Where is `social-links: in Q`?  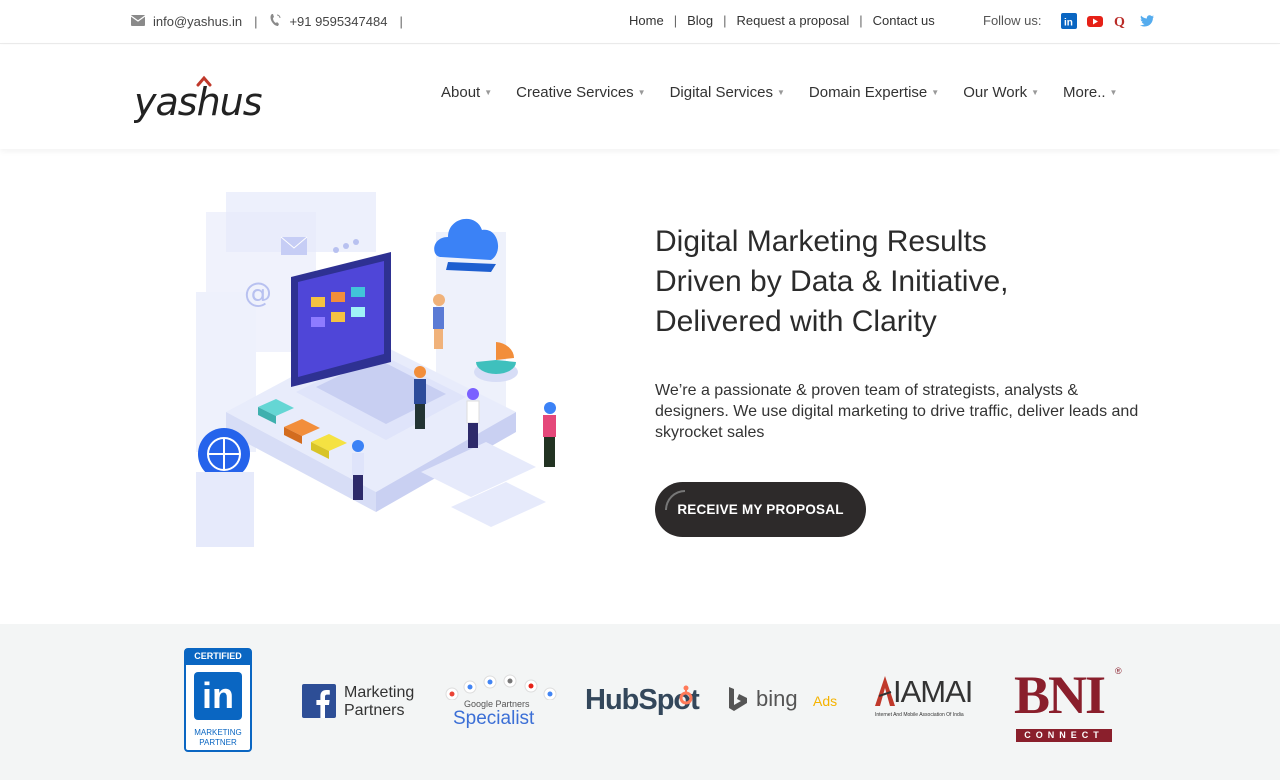
social-links: in Q is located at coordinates (1108, 21).